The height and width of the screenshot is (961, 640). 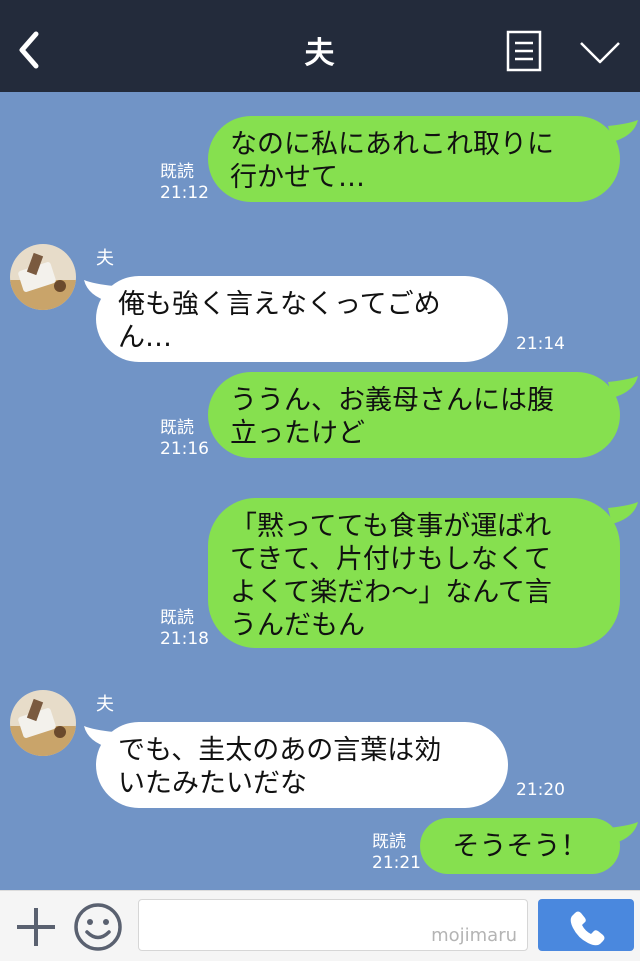 I want to click on message-time: 21:18, so click(x=184, y=639).